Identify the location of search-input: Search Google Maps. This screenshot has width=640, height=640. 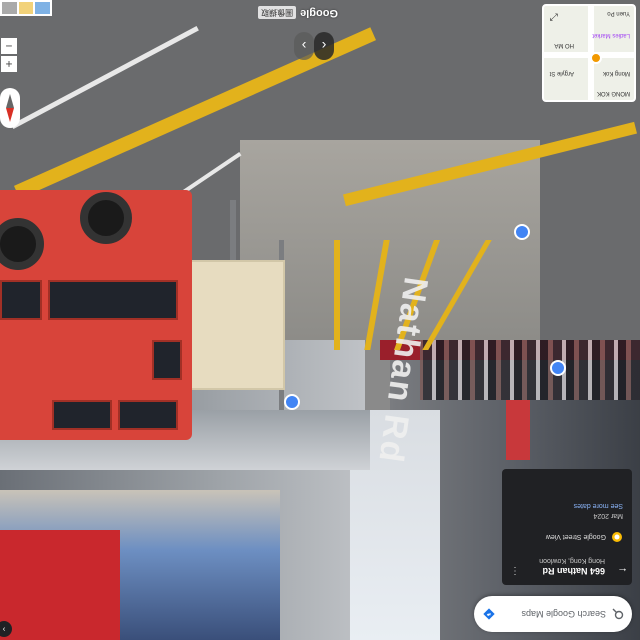
(554, 614).